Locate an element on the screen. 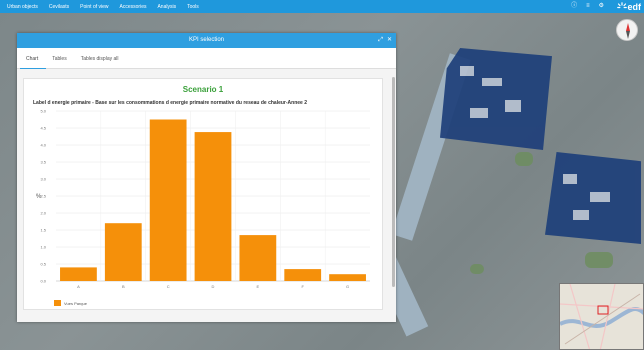 This screenshot has height=350, width=644. x-tick-label: E is located at coordinates (258, 286).